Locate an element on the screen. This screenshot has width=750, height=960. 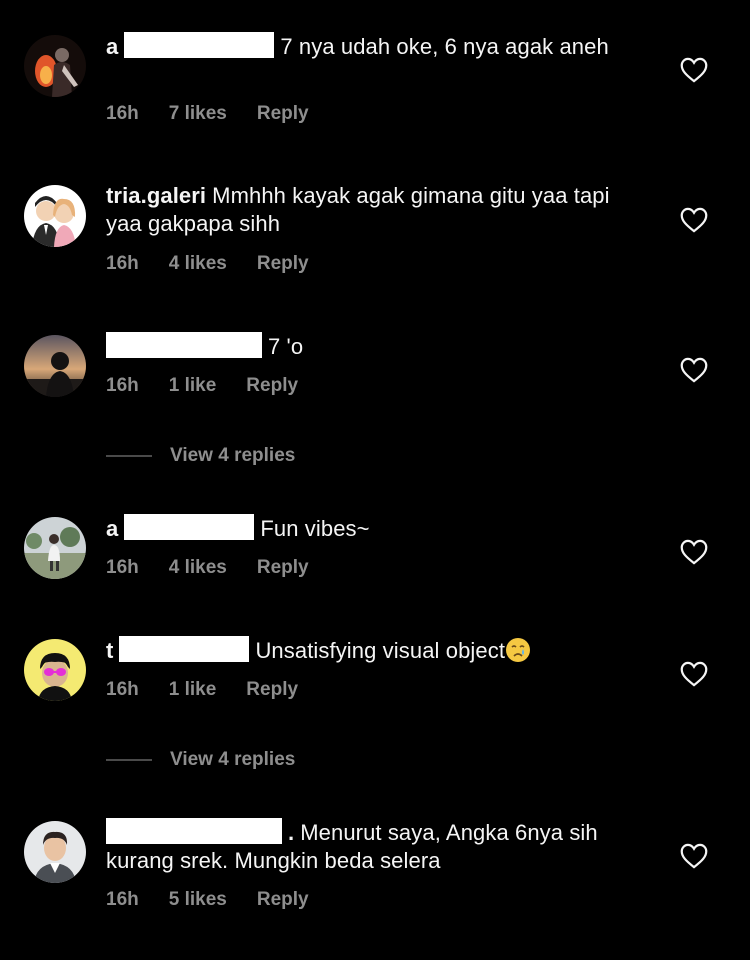
comment-likes: 5 likes is located at coordinates (198, 899).